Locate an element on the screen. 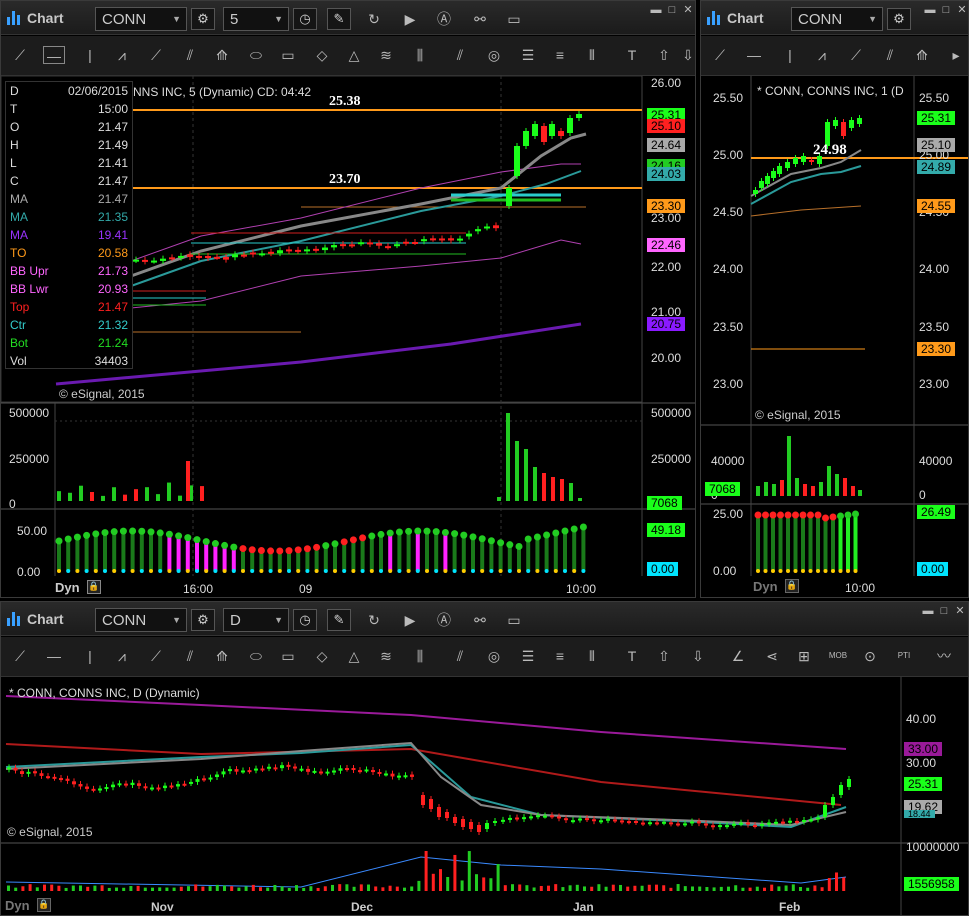 The height and width of the screenshot is (916, 969). window-titlebar: Chart CONN ▼ ⚙ D ▼ ◷ ✎ ↻ ▶ Ⓐ ⚯ ▭ ▬ □ ✕ is located at coordinates (484, 619).